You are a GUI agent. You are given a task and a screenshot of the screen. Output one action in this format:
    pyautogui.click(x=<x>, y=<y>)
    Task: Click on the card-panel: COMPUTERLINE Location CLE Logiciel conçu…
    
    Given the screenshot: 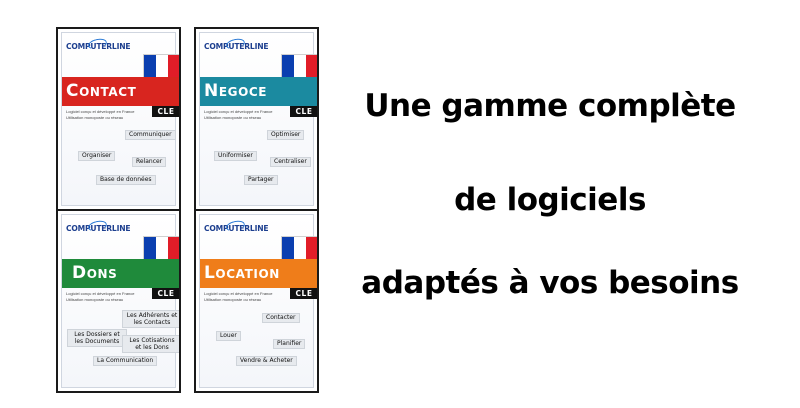 What is the action you would take?
    pyautogui.click(x=258, y=301)
    